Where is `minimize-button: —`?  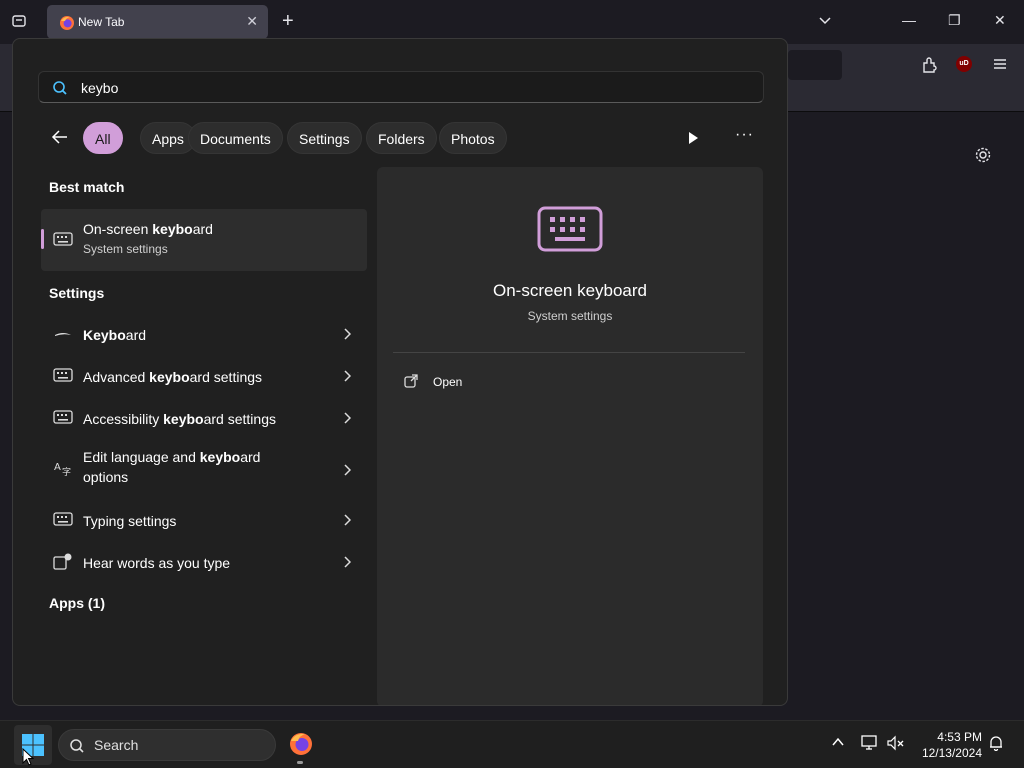 minimize-button: — is located at coordinates (909, 20).